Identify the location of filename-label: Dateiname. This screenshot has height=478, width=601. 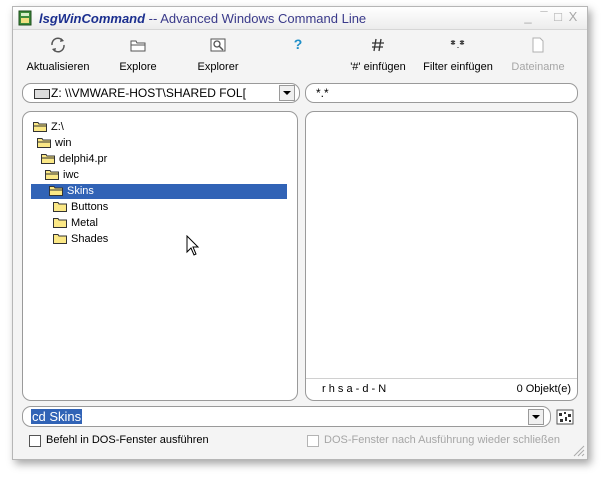
(538, 67).